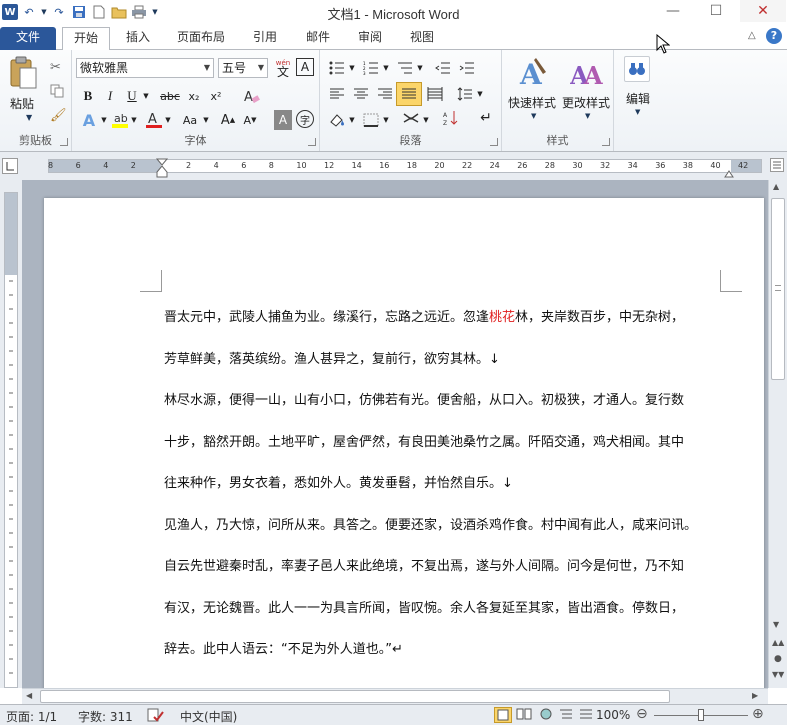 This screenshot has width=787, height=726. What do you see at coordinates (642, 714) in the screenshot?
I see `zoom-out-icon: ⊖` at bounding box center [642, 714].